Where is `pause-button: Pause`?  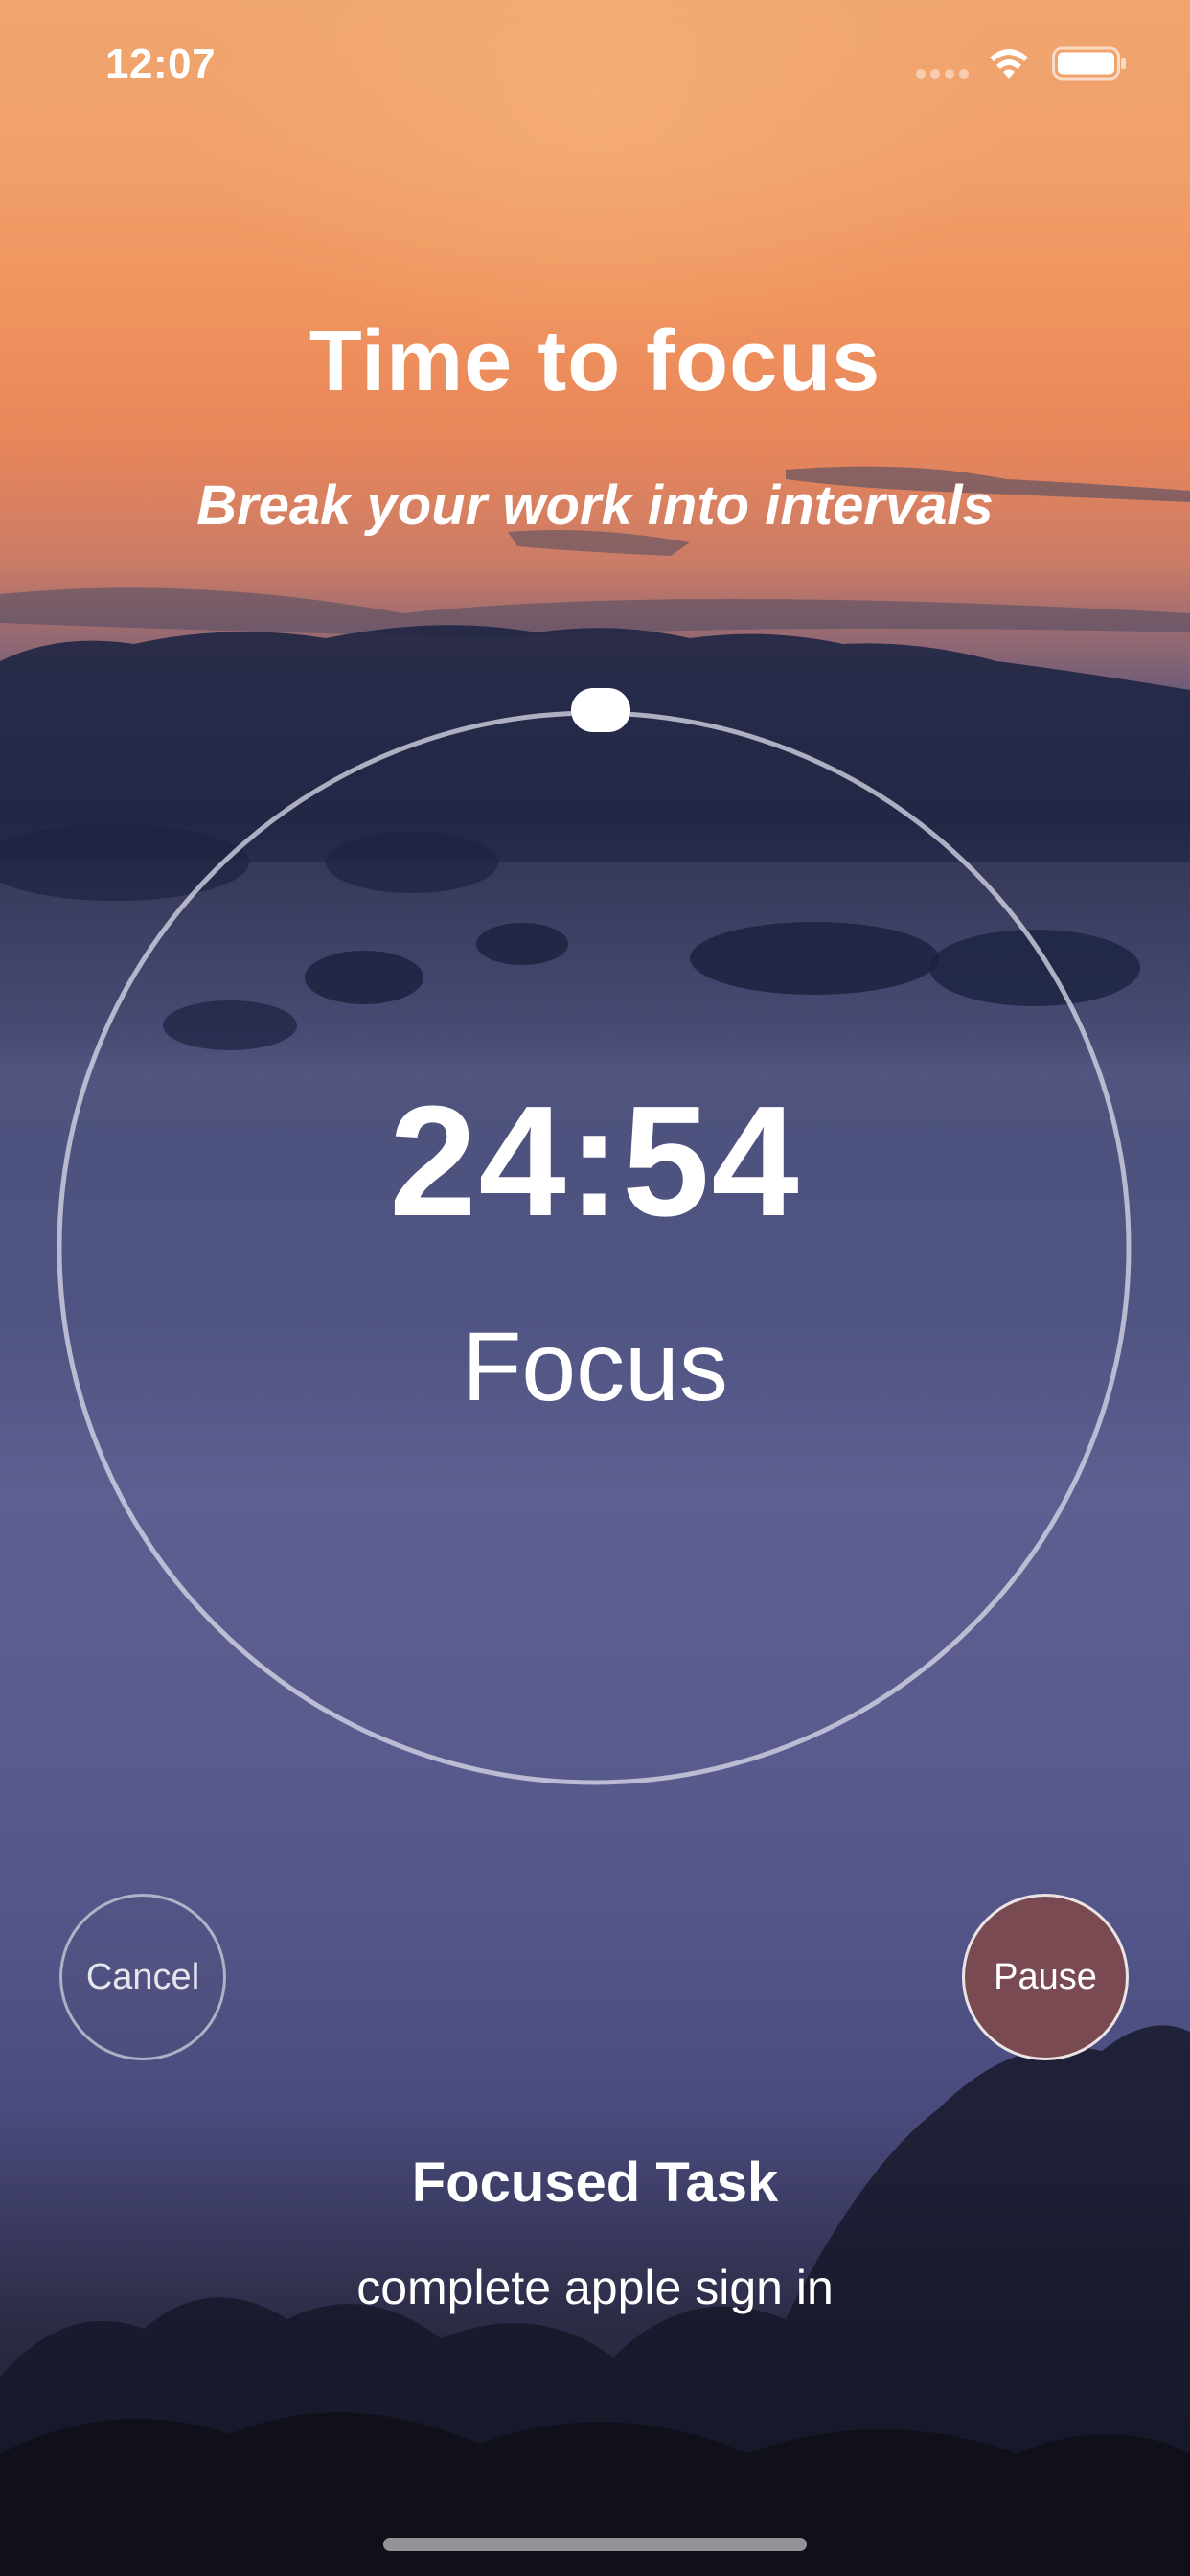 pause-button: Pause is located at coordinates (1045, 1977).